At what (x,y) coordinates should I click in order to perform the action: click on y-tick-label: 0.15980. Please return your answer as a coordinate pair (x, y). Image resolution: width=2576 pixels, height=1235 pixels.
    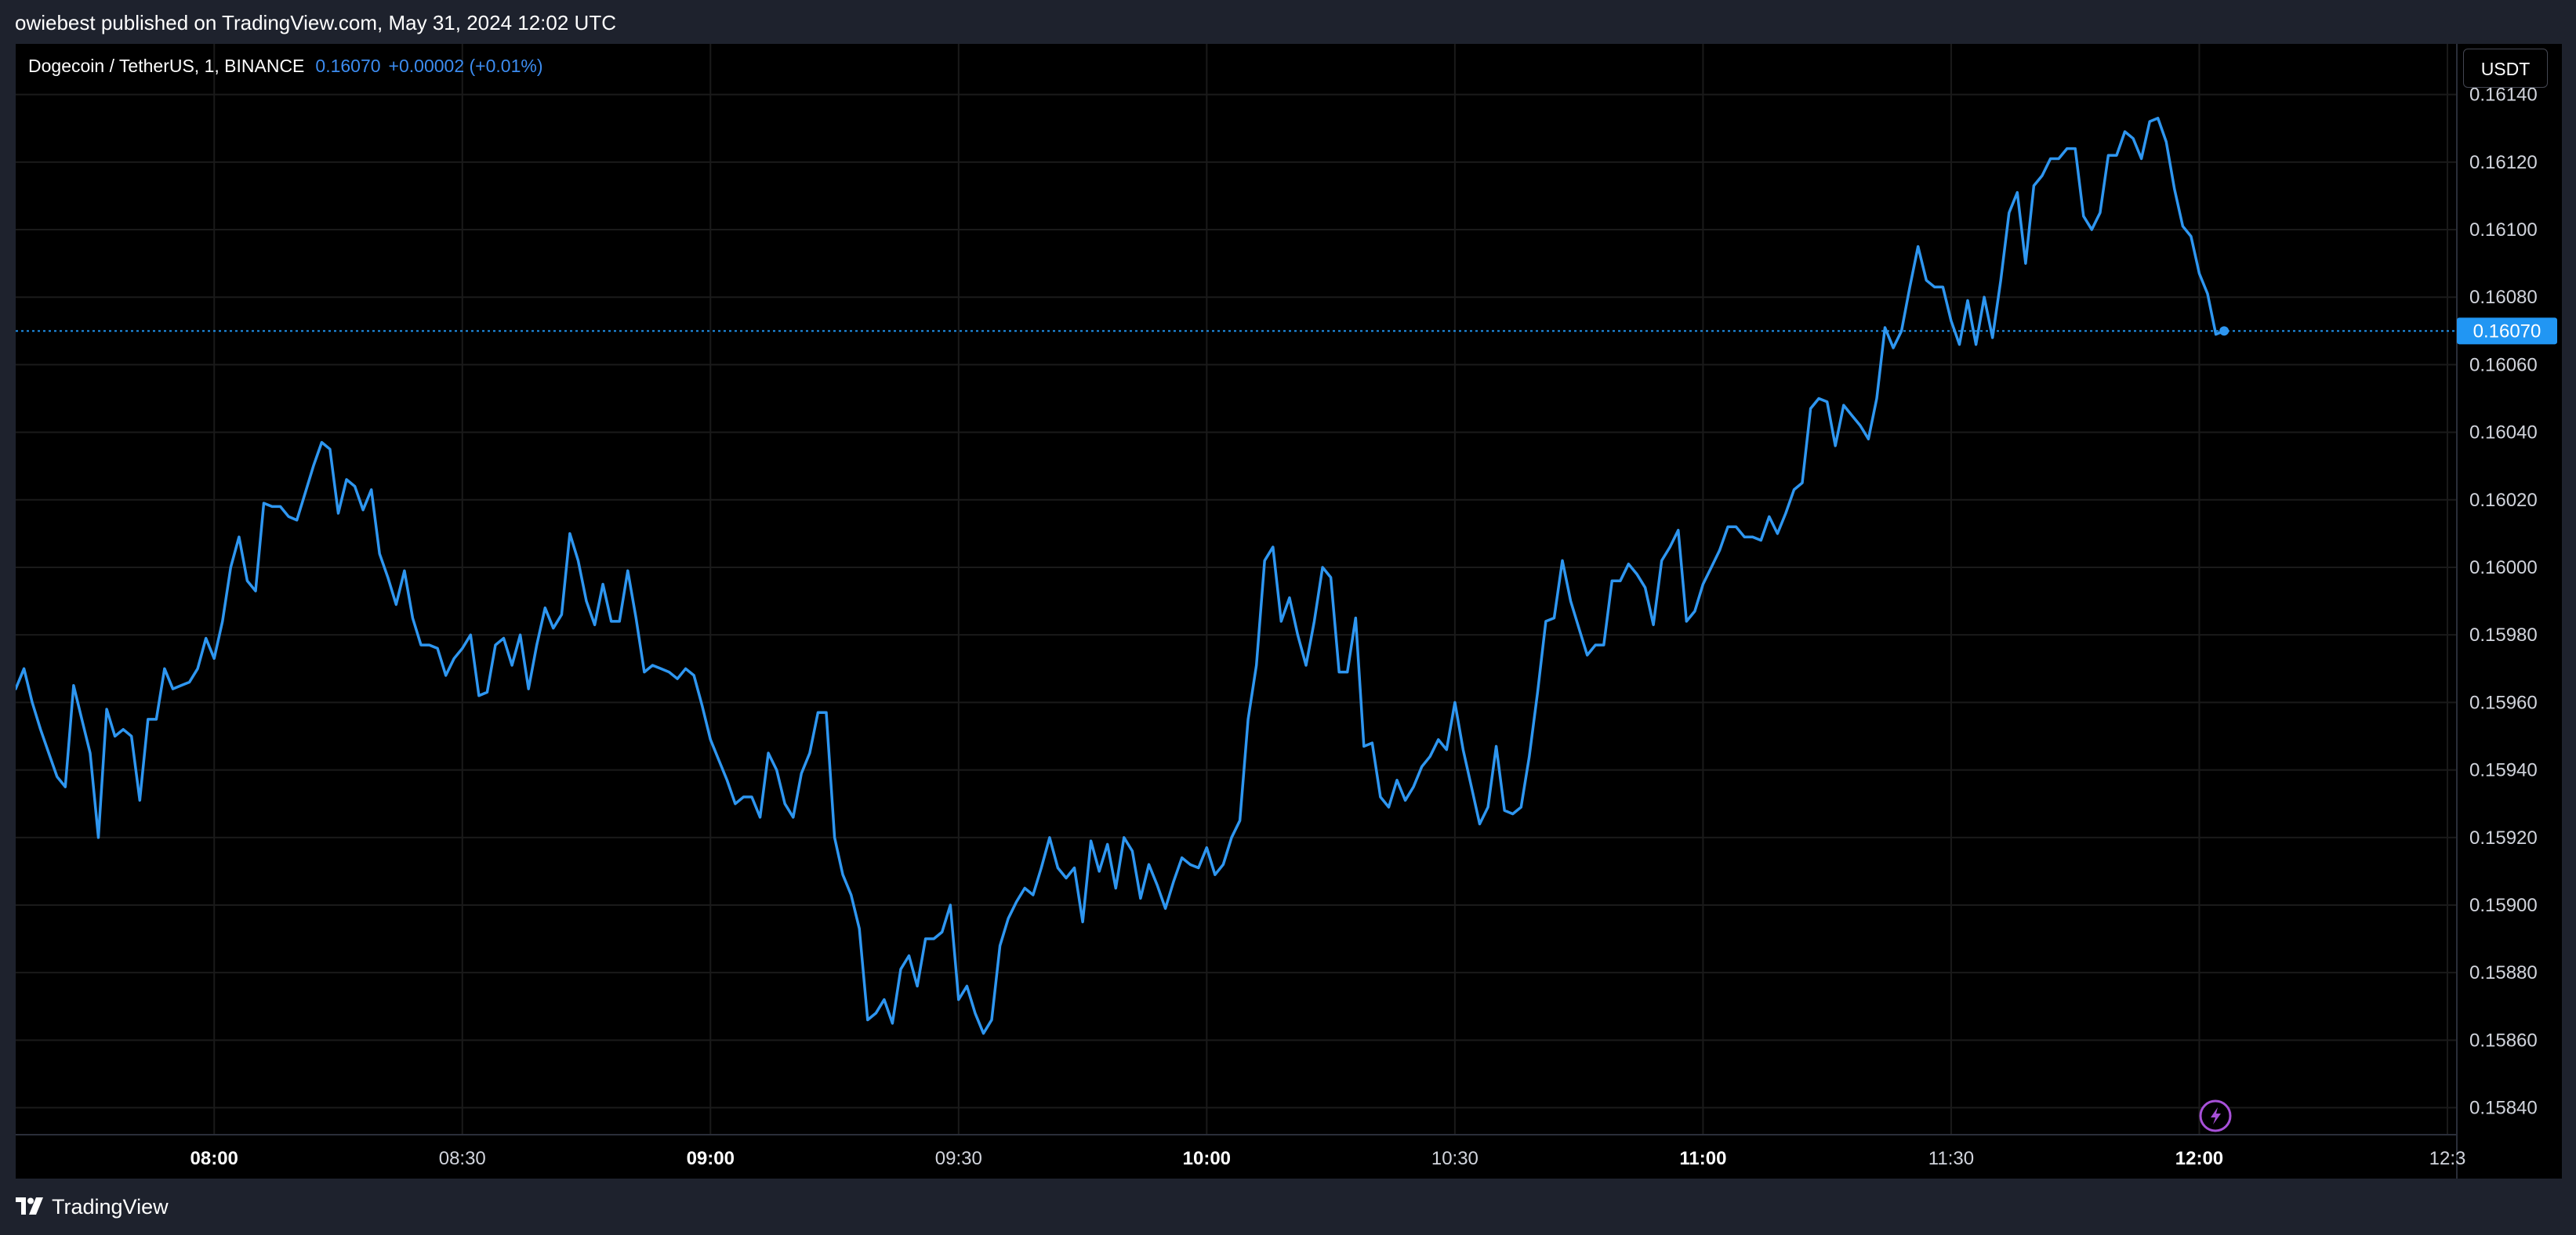
    Looking at the image, I should click on (2504, 635).